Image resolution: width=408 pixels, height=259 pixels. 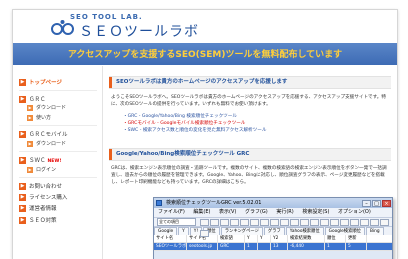 I want to click on new-badge: NEW!, so click(x=54, y=161).